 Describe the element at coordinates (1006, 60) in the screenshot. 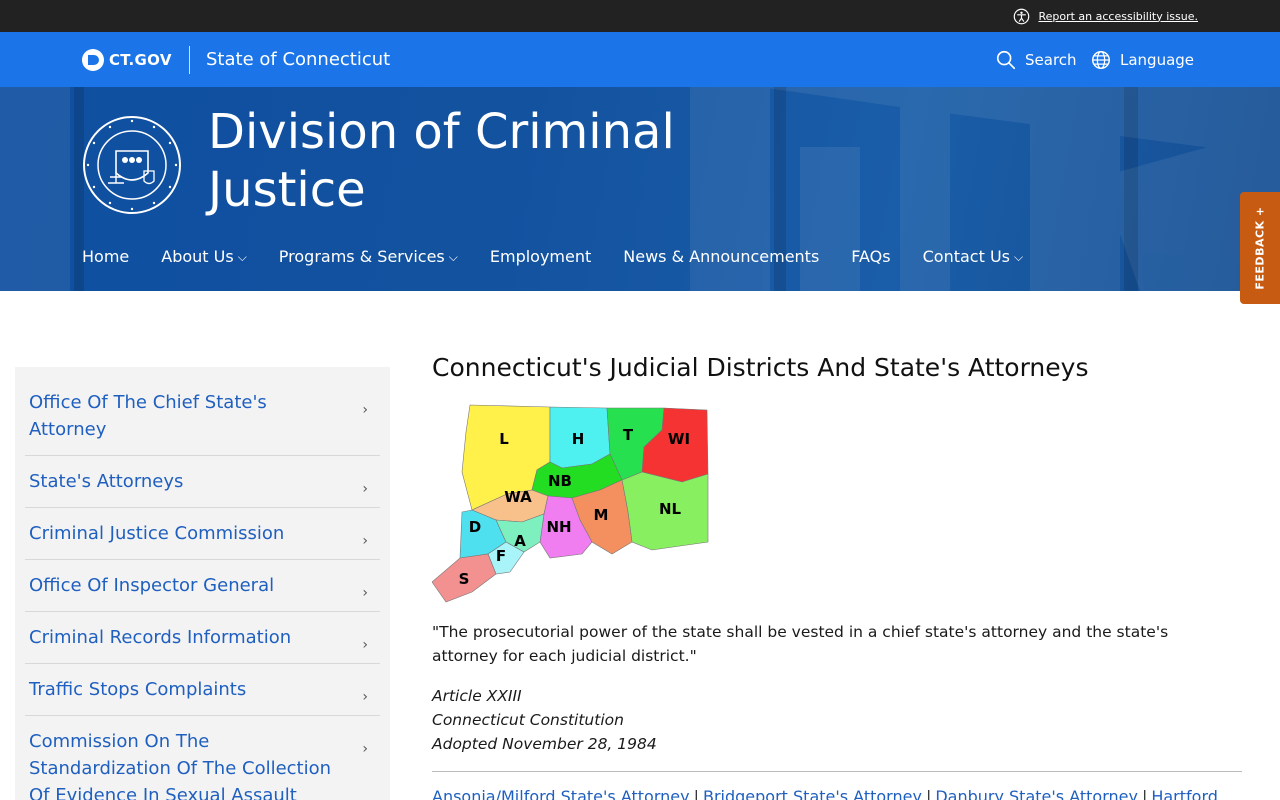

I see `search-icon` at that location.